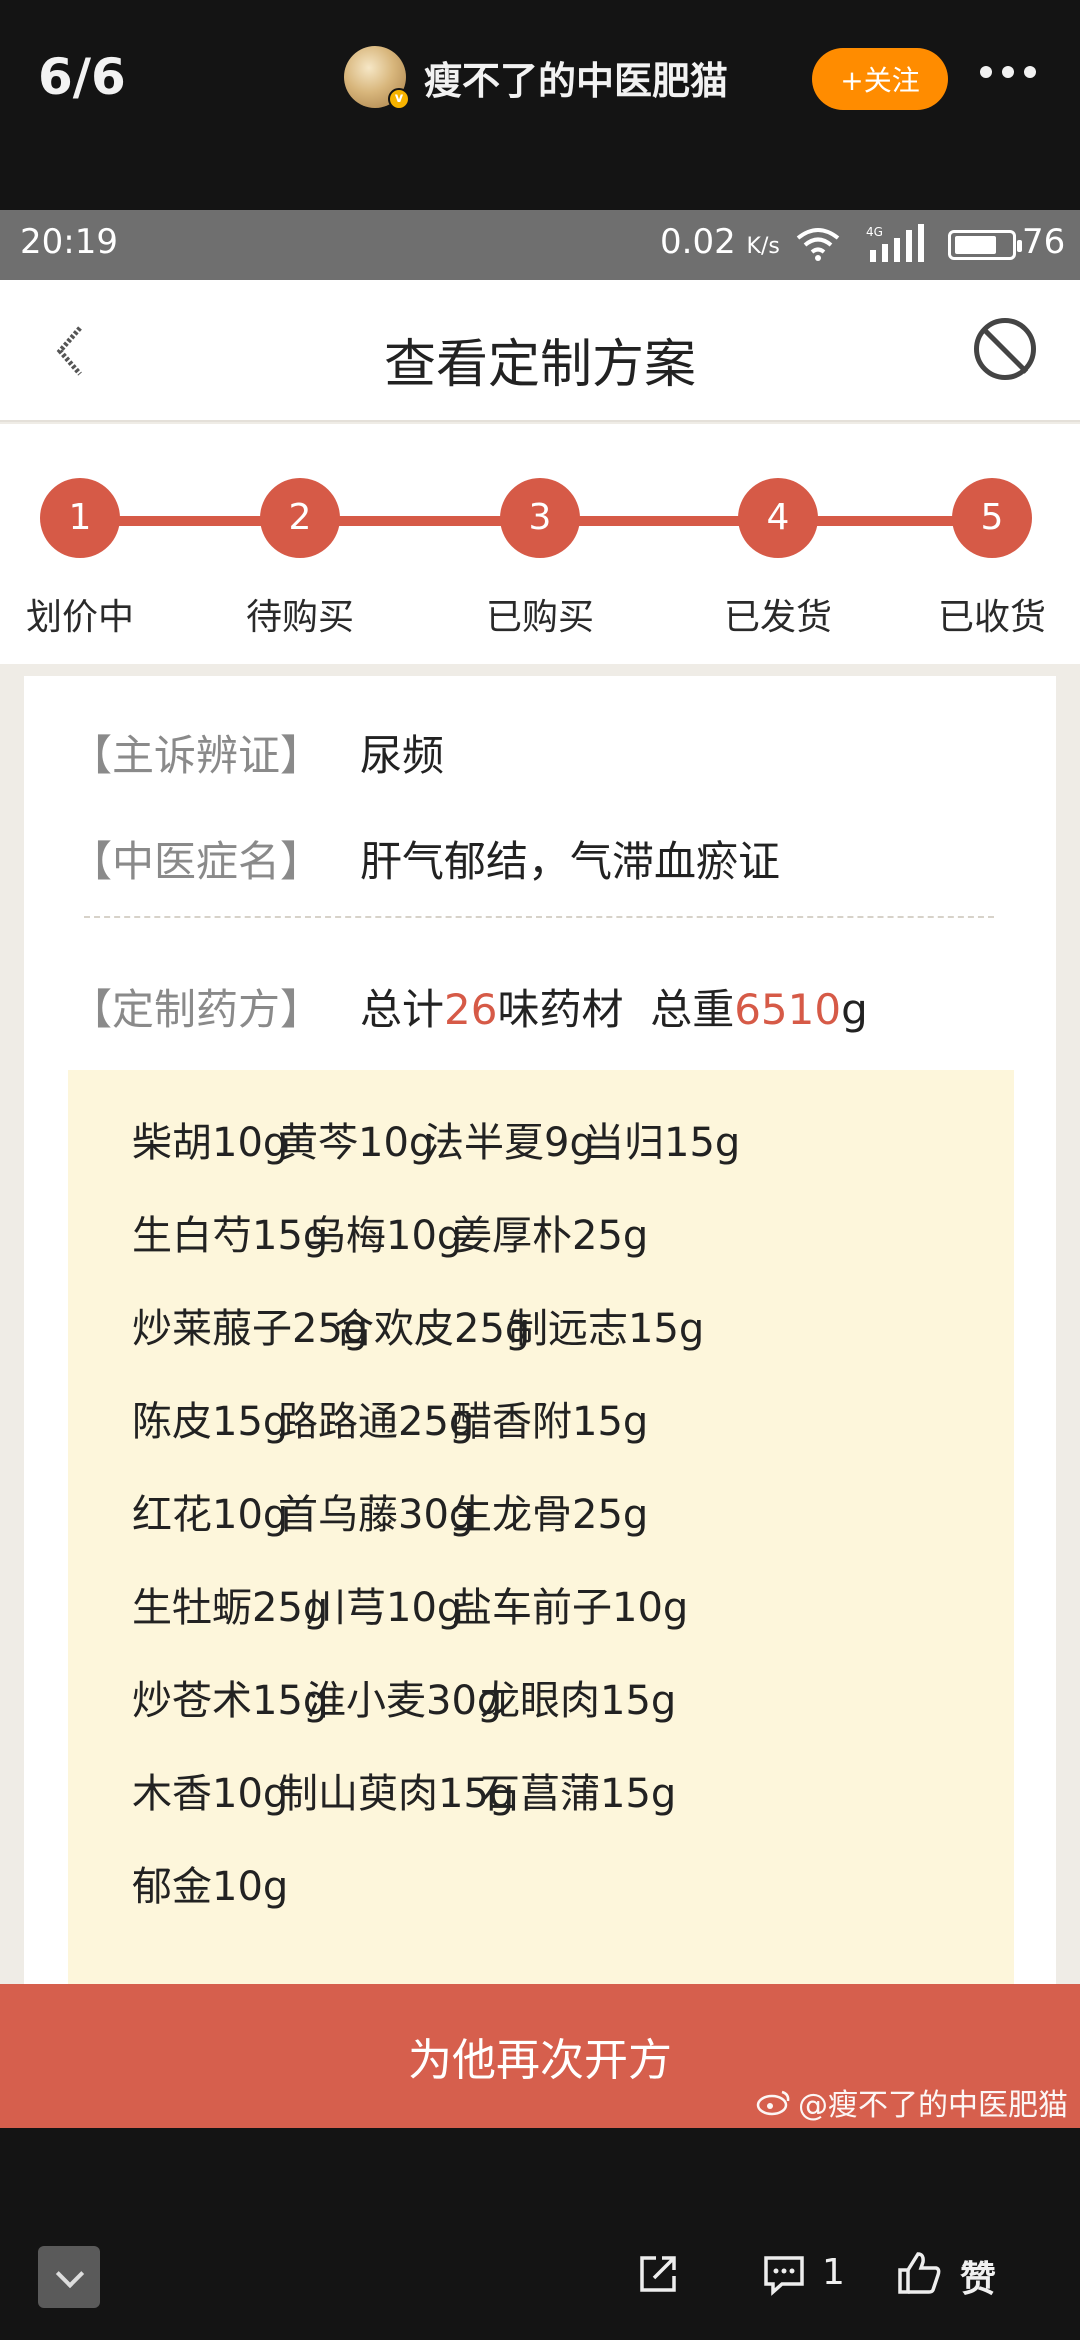  Describe the element at coordinates (196, 755) in the screenshot. I see `complaint-label: 【主诉辨证】` at that location.